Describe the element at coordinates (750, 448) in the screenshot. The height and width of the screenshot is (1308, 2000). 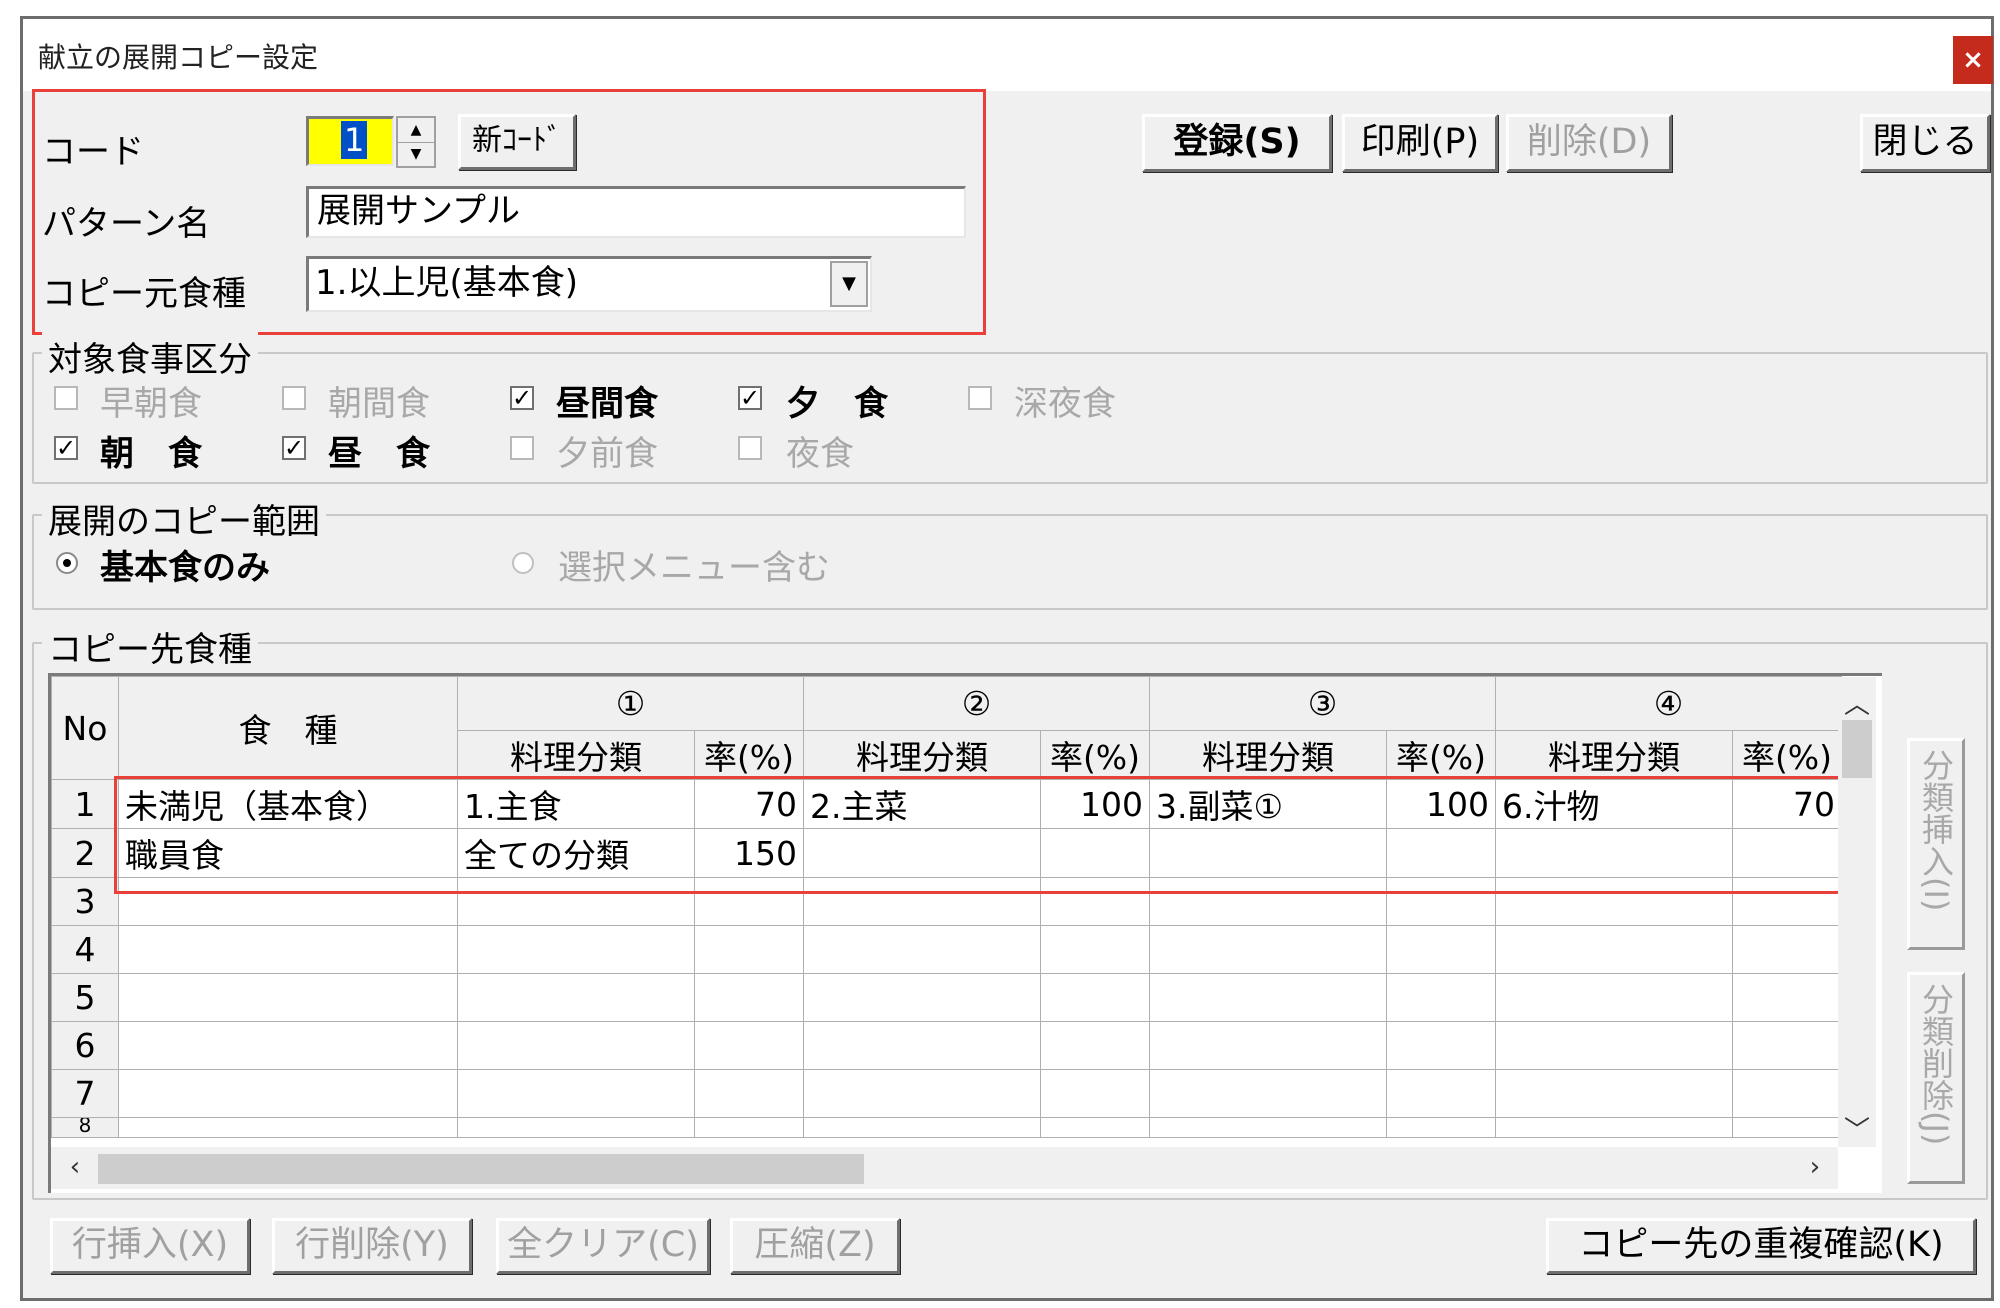
I see `night-meal-checkbox` at that location.